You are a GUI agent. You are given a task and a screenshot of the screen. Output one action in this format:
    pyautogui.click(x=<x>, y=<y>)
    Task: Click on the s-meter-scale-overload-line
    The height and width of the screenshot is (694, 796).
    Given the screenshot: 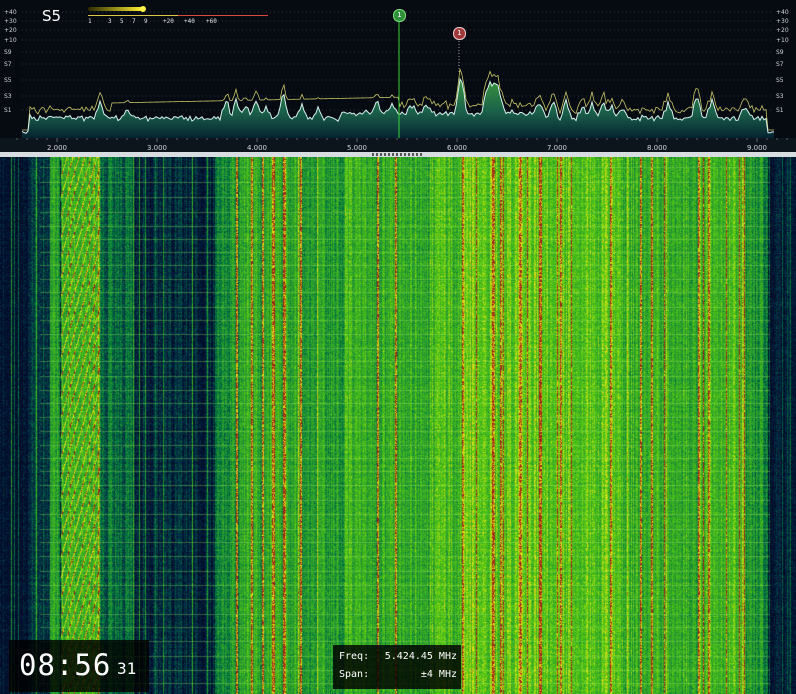 What is the action you would take?
    pyautogui.click(x=223, y=15)
    